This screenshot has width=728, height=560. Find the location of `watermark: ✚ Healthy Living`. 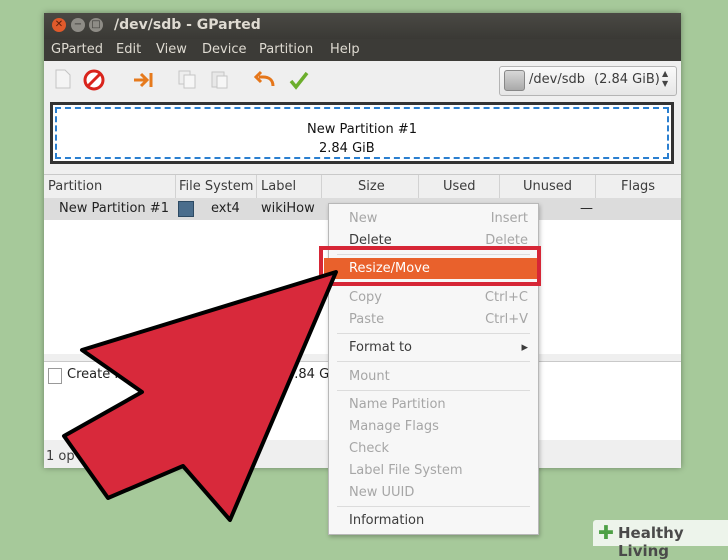

watermark: ✚ Healthy Living is located at coordinates (660, 540).